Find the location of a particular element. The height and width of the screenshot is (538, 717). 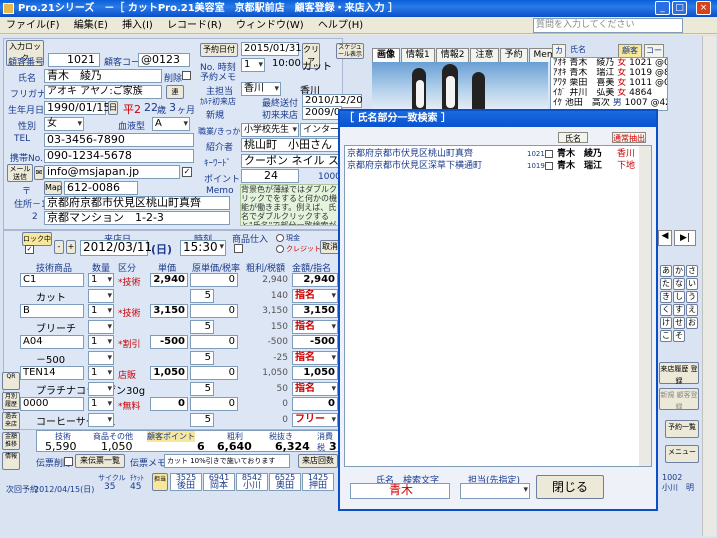

visit-time-select: 15:30 is located at coordinates (203, 248).